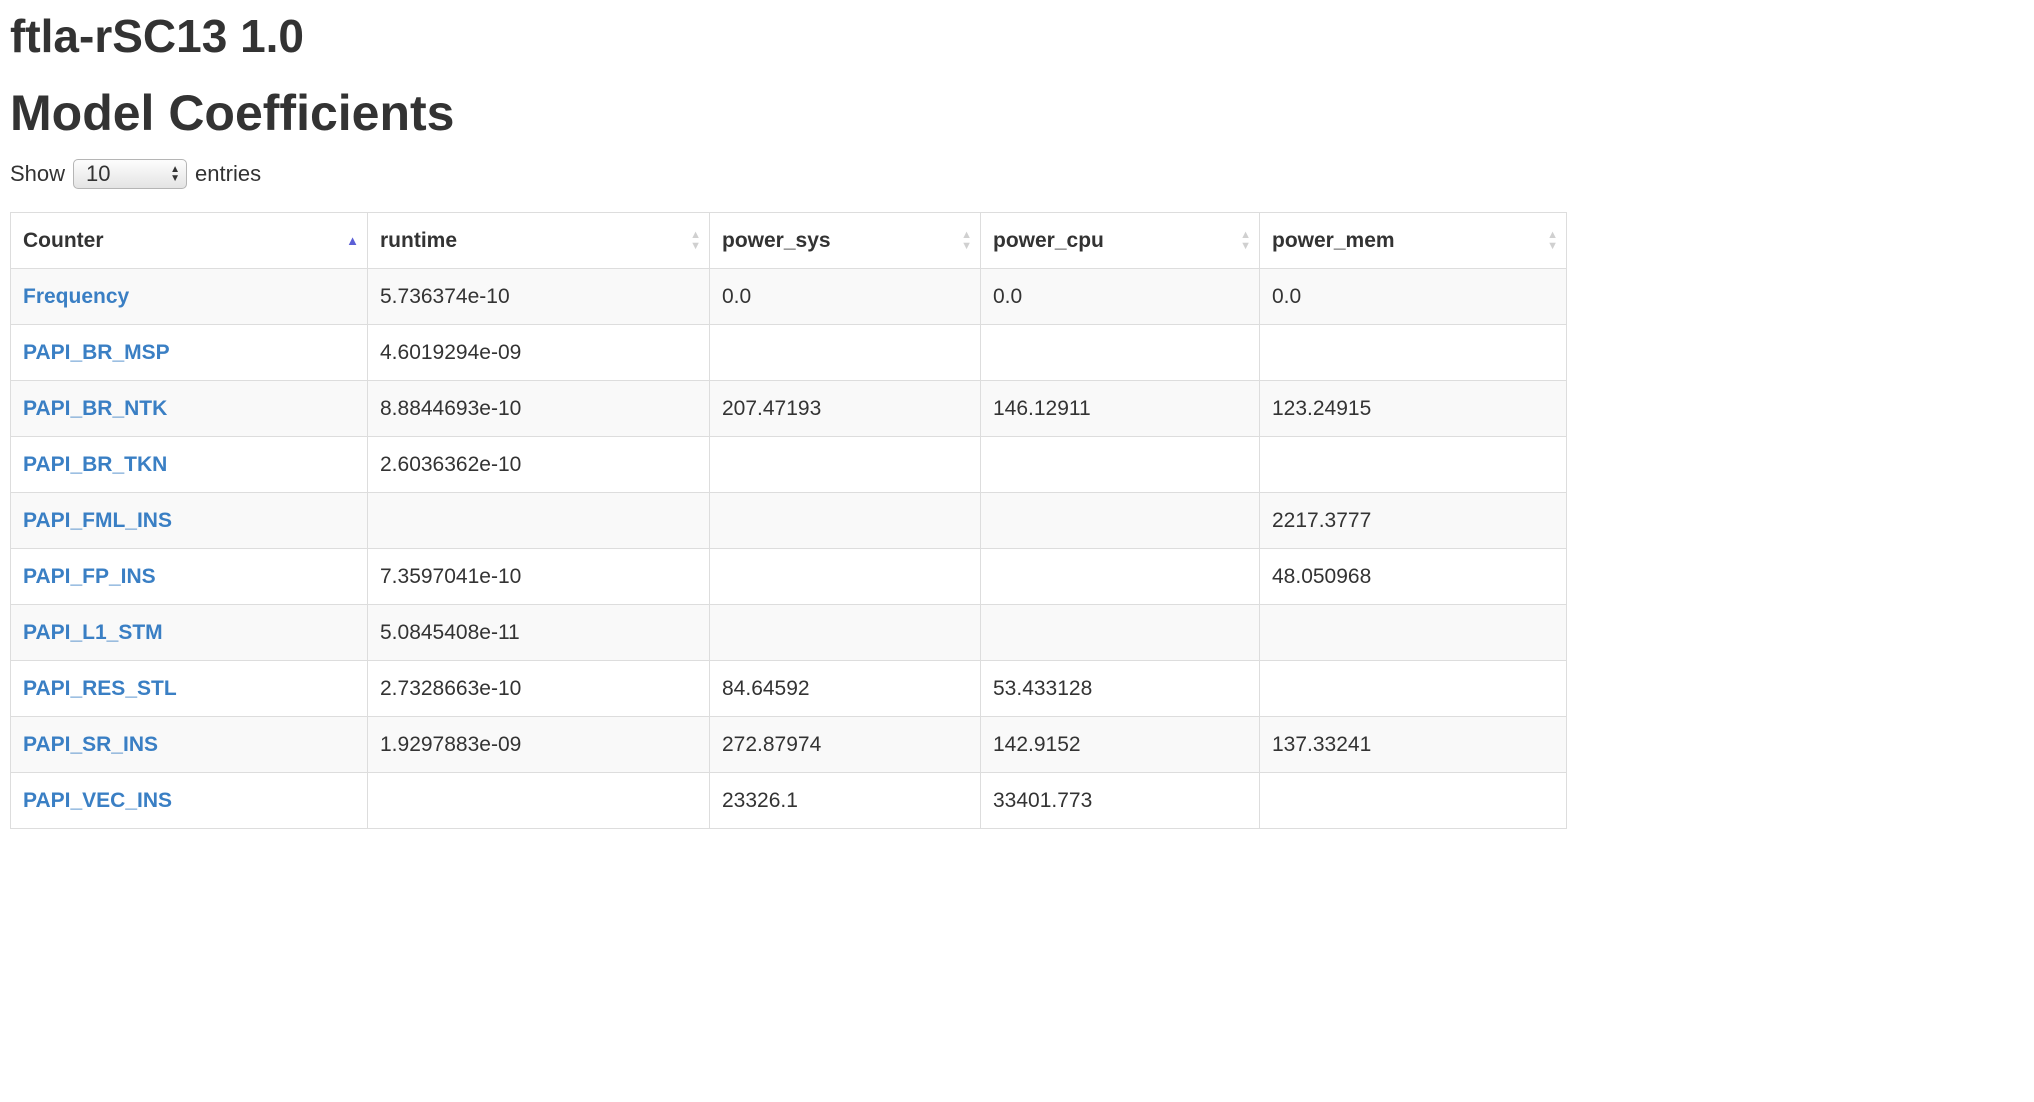  Describe the element at coordinates (76, 296) in the screenshot. I see `counter-link: Frequency` at that location.